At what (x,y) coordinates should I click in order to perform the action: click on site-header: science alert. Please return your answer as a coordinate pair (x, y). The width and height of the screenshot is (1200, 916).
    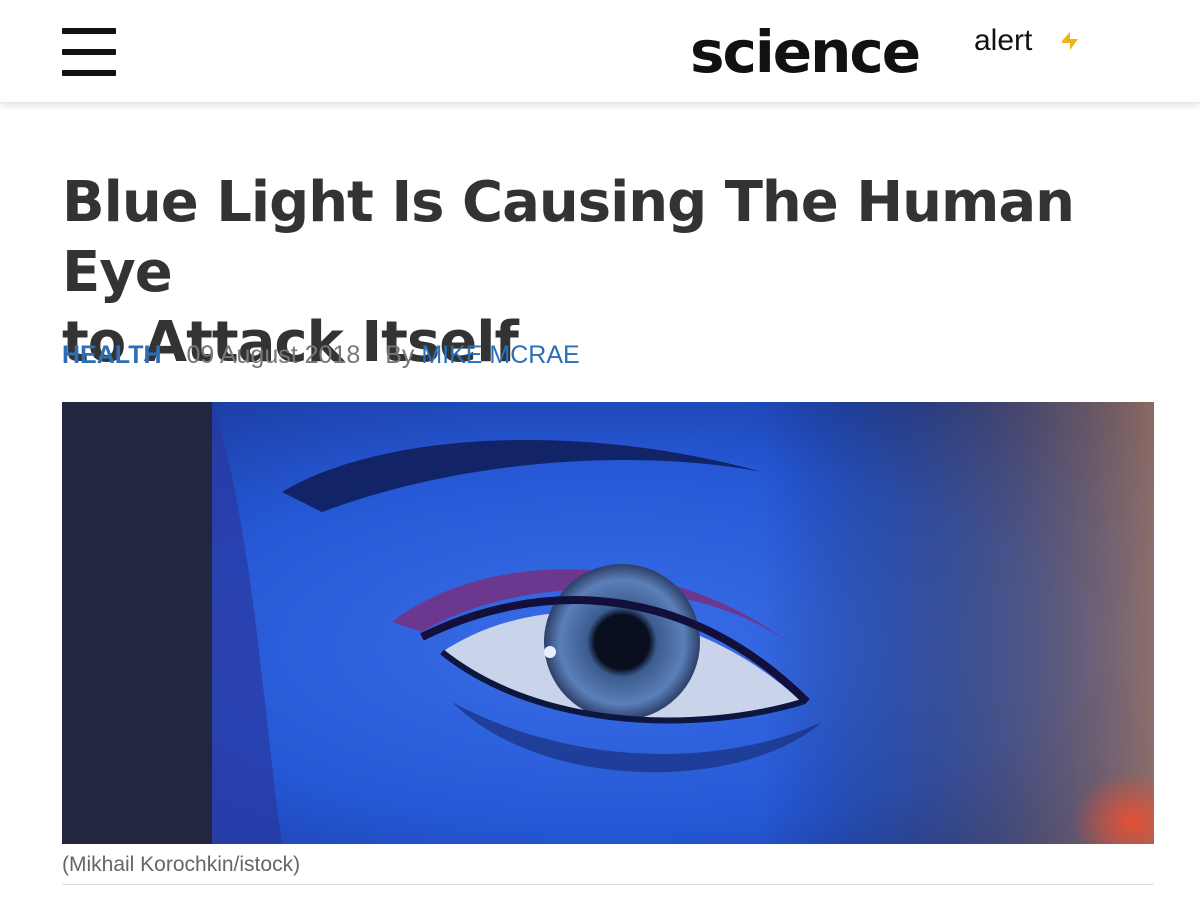
    Looking at the image, I should click on (600, 51).